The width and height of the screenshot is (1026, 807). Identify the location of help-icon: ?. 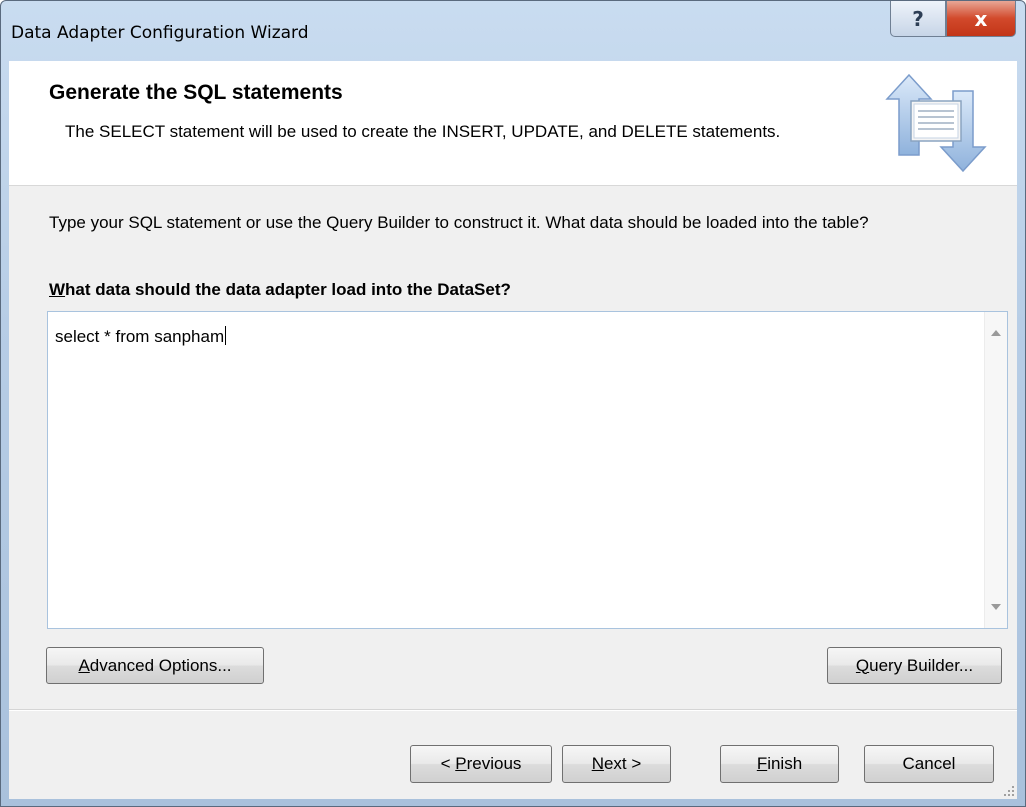
(918, 18).